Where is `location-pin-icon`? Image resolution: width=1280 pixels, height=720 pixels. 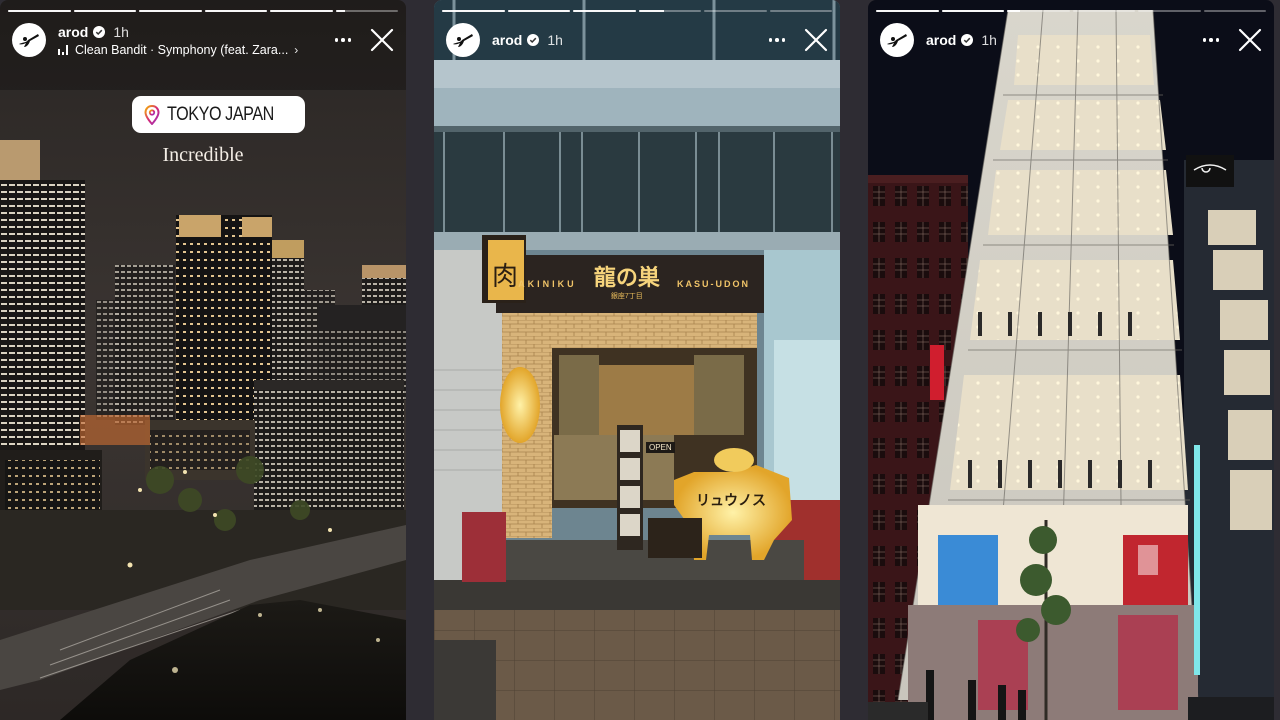 location-pin-icon is located at coordinates (152, 114).